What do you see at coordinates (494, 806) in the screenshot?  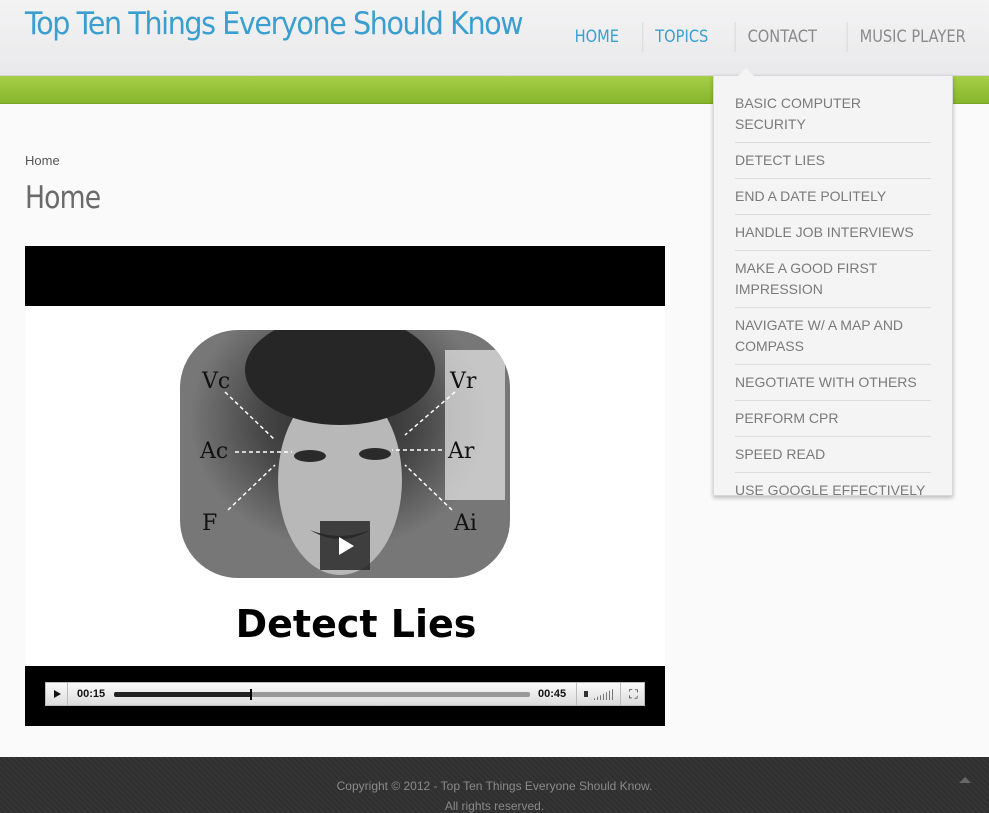 I see `rights-text: All rights reserved.` at bounding box center [494, 806].